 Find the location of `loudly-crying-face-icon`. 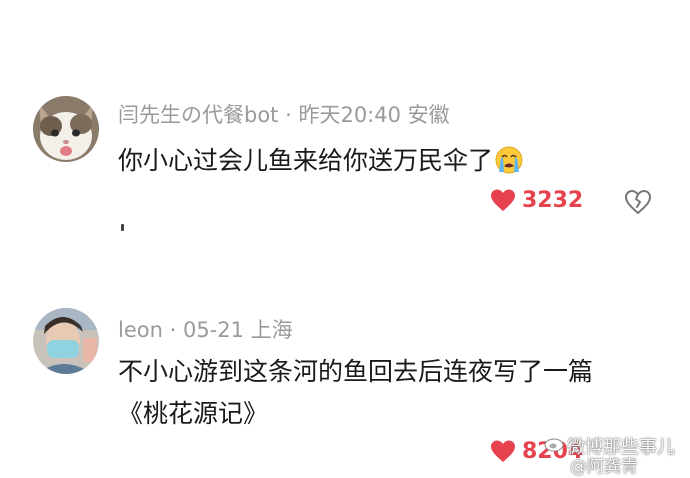

loudly-crying-face-icon is located at coordinates (509, 160).